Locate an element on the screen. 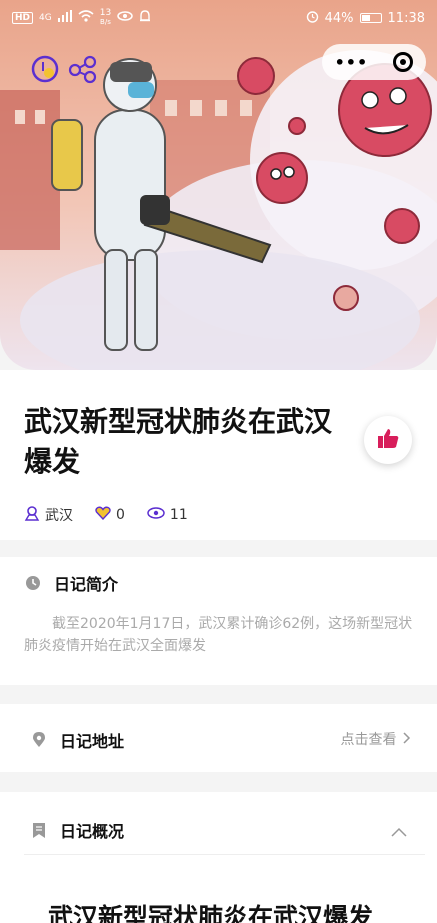  intro-header: 日记简介 is located at coordinates (218, 576).